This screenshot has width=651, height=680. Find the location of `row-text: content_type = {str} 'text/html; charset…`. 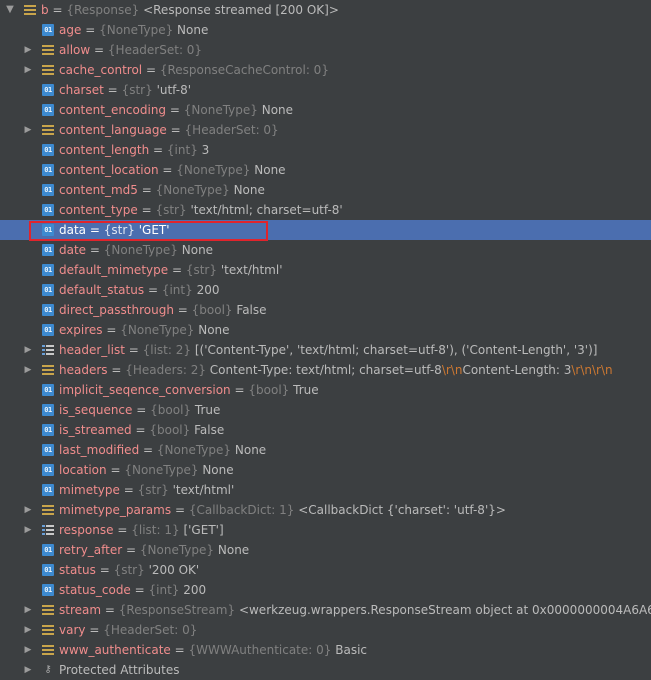

row-text: content_type = {str} 'text/html; charset… is located at coordinates (201, 210).